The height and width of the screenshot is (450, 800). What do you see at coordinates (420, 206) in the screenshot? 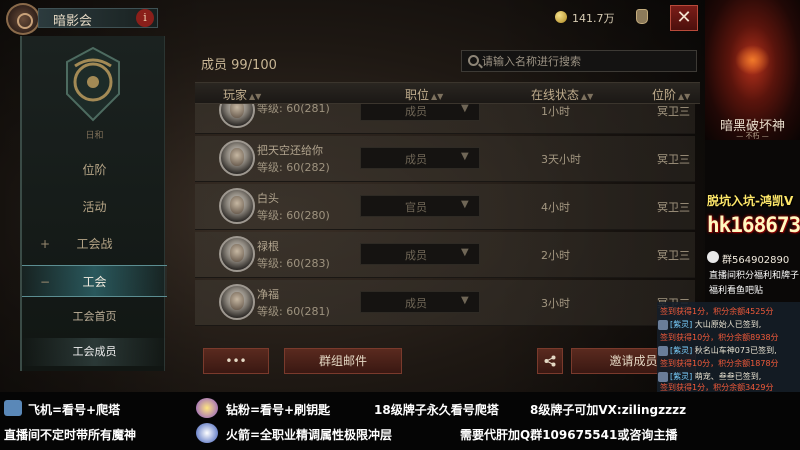
I see `role-select: 官员 ▼` at bounding box center [420, 206].